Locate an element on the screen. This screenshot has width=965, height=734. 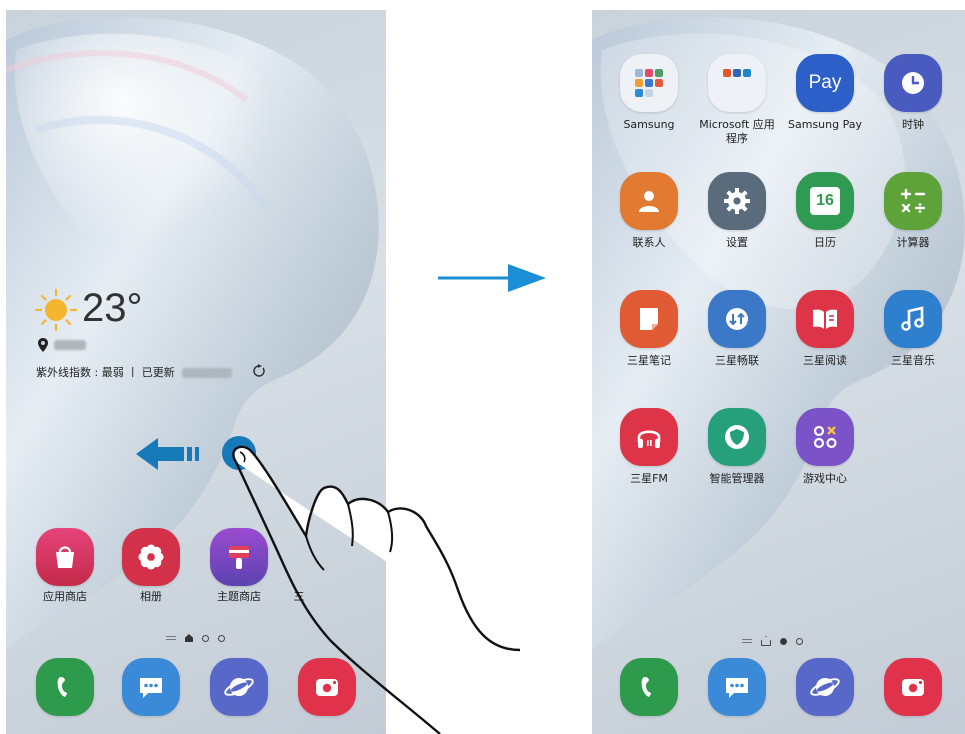
app-label: Microsoft 应用 程序 is located at coordinates (737, 131).